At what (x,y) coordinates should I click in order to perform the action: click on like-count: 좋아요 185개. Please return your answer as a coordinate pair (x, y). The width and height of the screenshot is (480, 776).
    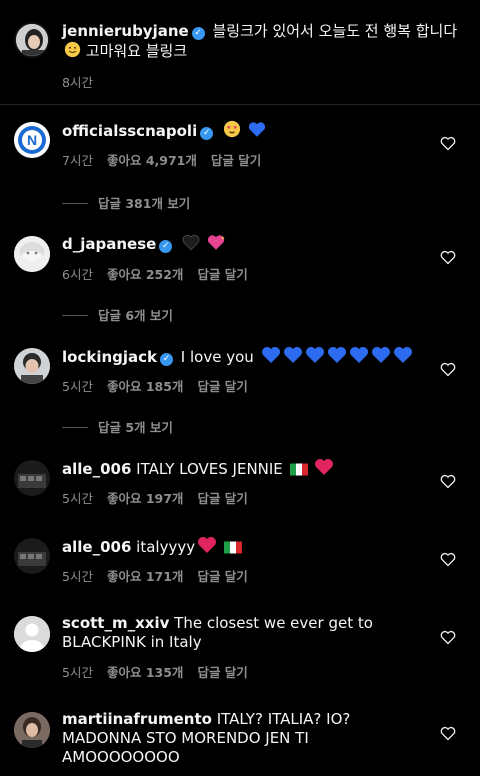
    Looking at the image, I should click on (145, 386).